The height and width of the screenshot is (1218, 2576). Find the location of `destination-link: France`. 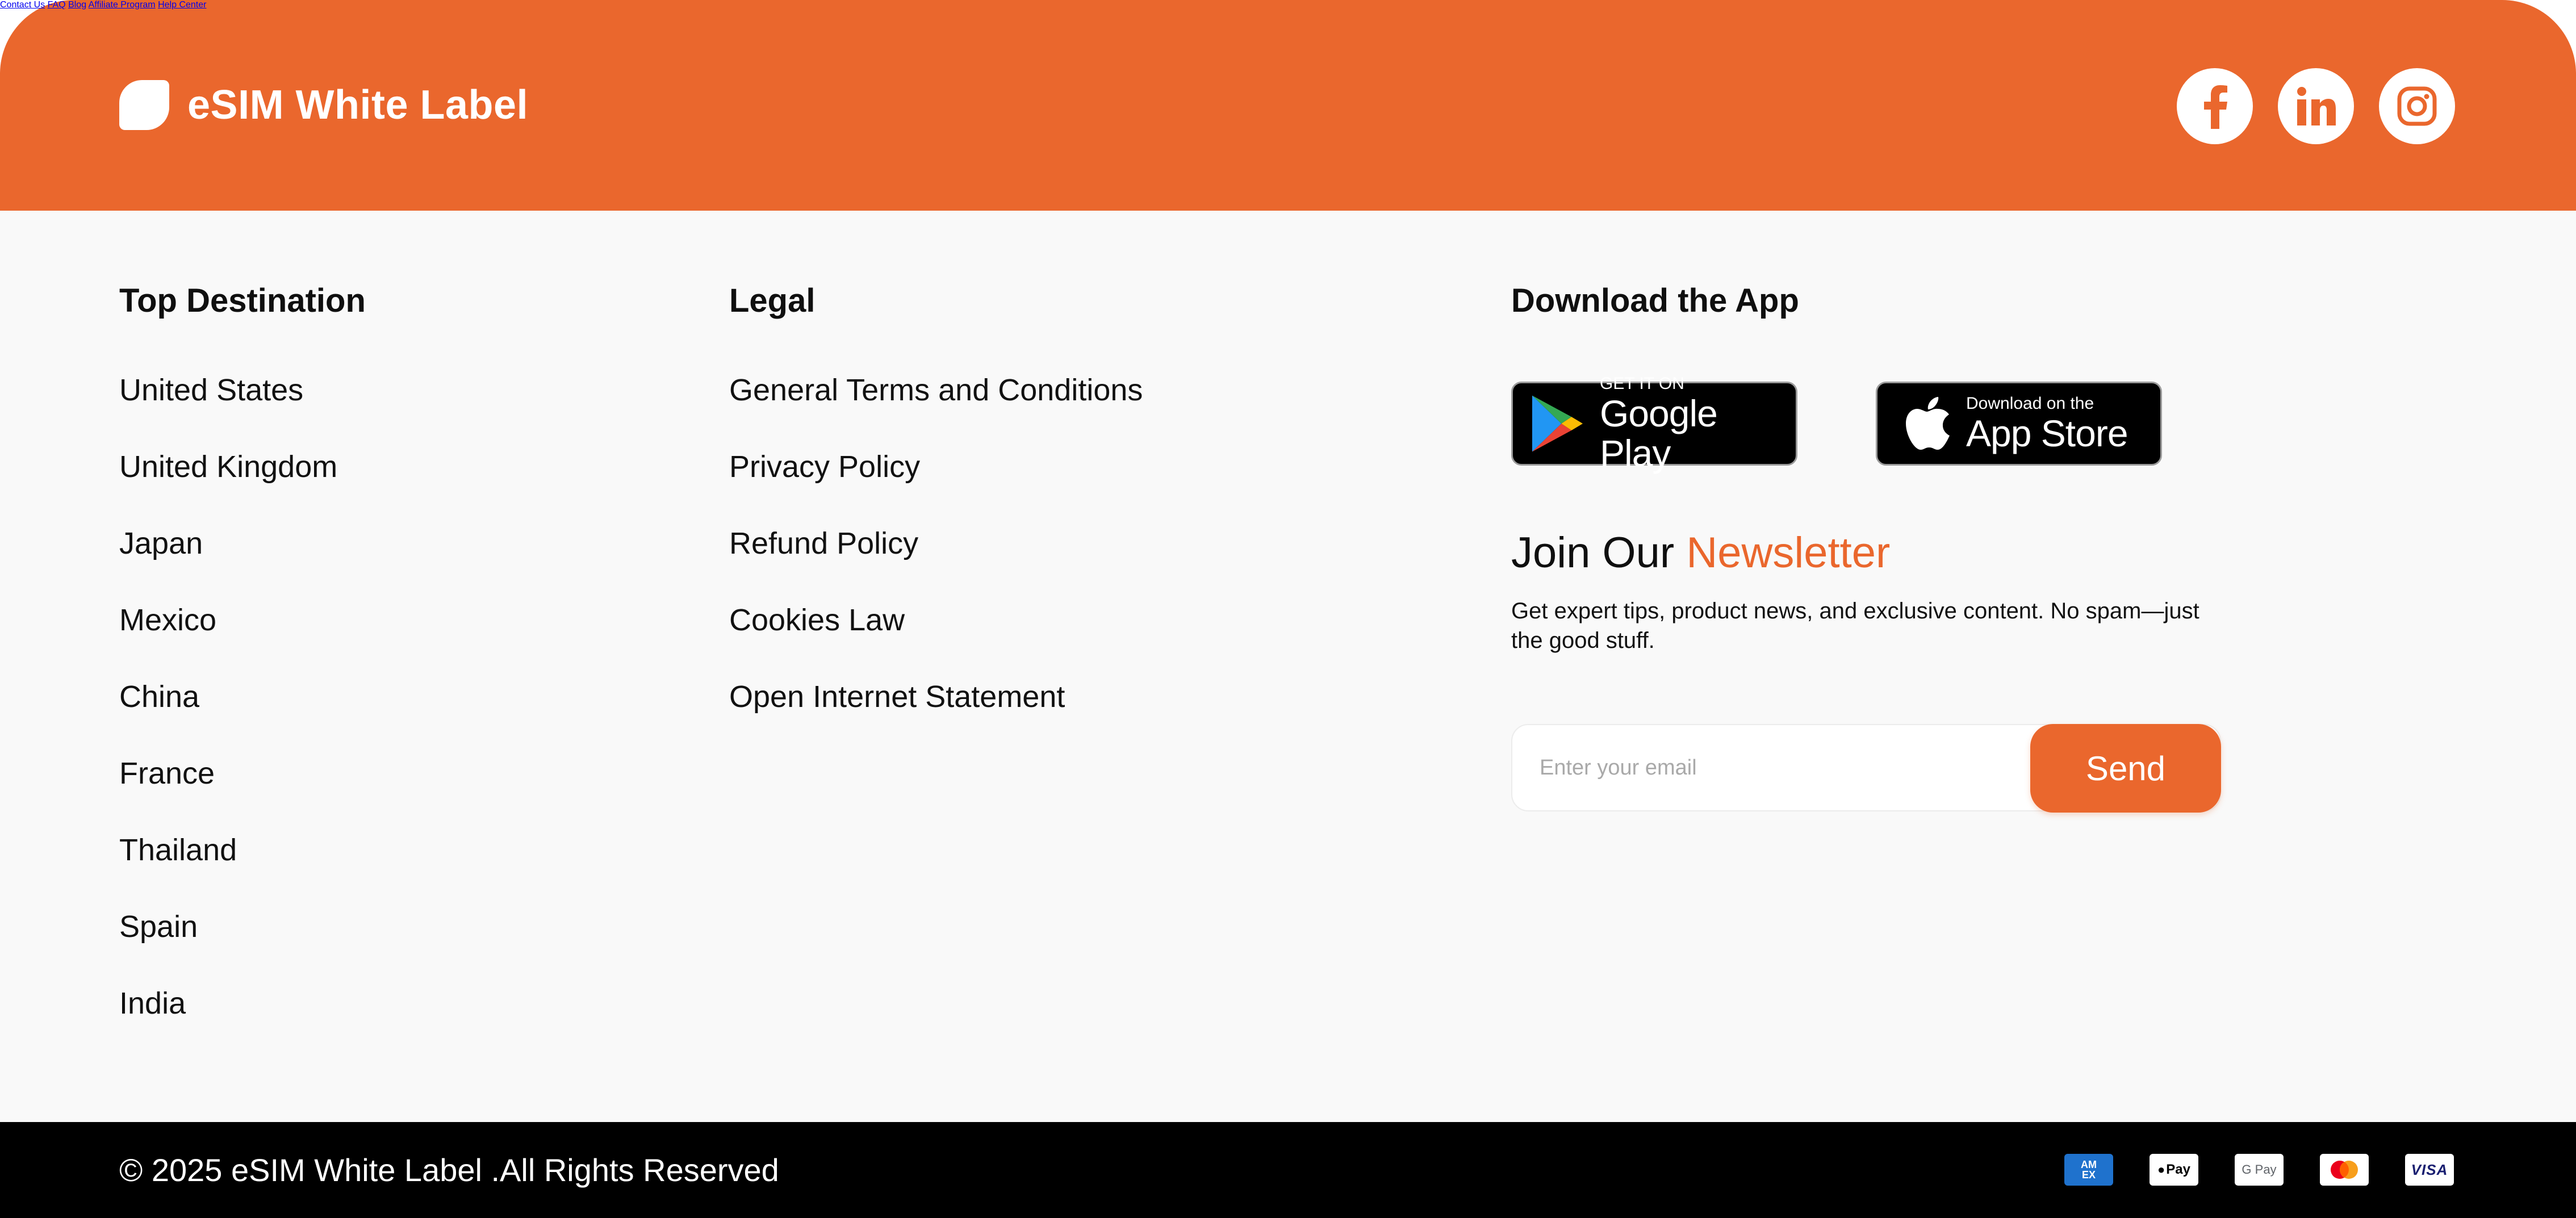

destination-link: France is located at coordinates (167, 774).